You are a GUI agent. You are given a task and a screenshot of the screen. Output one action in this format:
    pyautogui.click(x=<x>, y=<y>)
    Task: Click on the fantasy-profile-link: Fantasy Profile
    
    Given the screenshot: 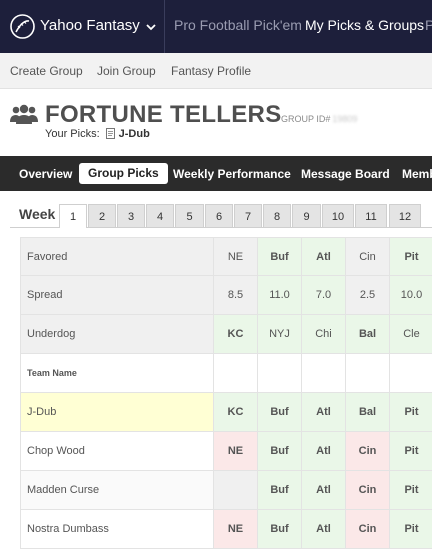 What is the action you would take?
    pyautogui.click(x=211, y=71)
    